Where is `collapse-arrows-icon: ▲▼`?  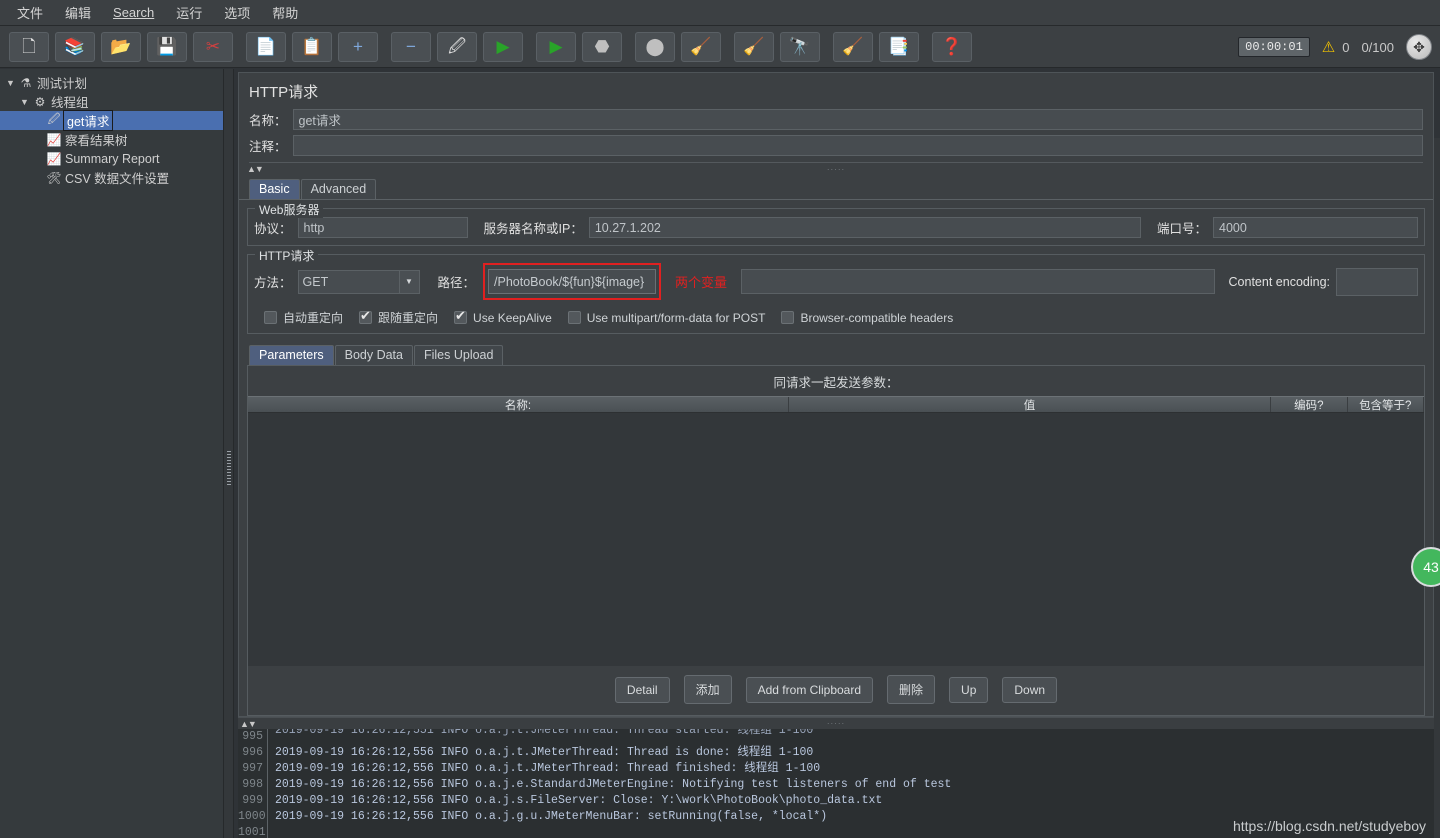 collapse-arrows-icon: ▲▼ is located at coordinates (255, 169).